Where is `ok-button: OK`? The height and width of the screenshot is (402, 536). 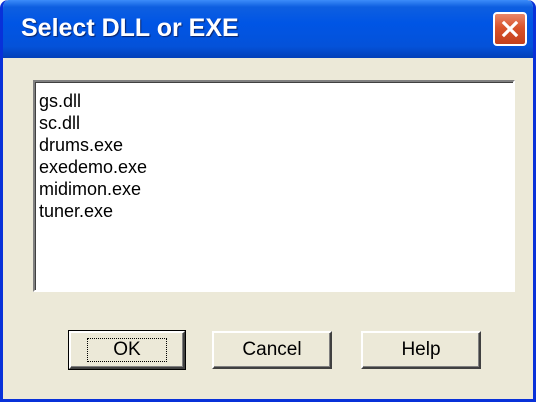 ok-button: OK is located at coordinates (127, 350).